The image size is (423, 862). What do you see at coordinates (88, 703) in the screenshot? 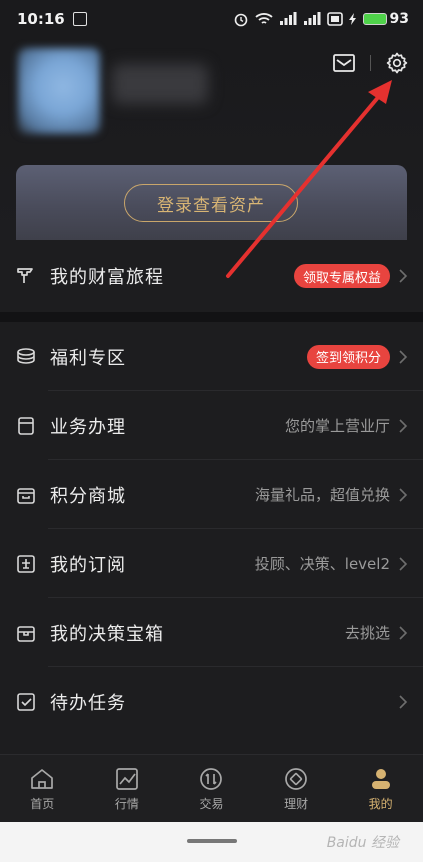
I see `menu-label: 待办任务` at bounding box center [88, 703].